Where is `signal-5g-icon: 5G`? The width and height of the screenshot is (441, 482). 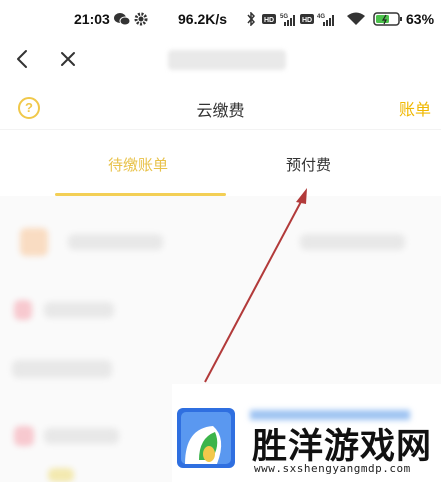
signal-5g-icon: 5G is located at coordinates (287, 20).